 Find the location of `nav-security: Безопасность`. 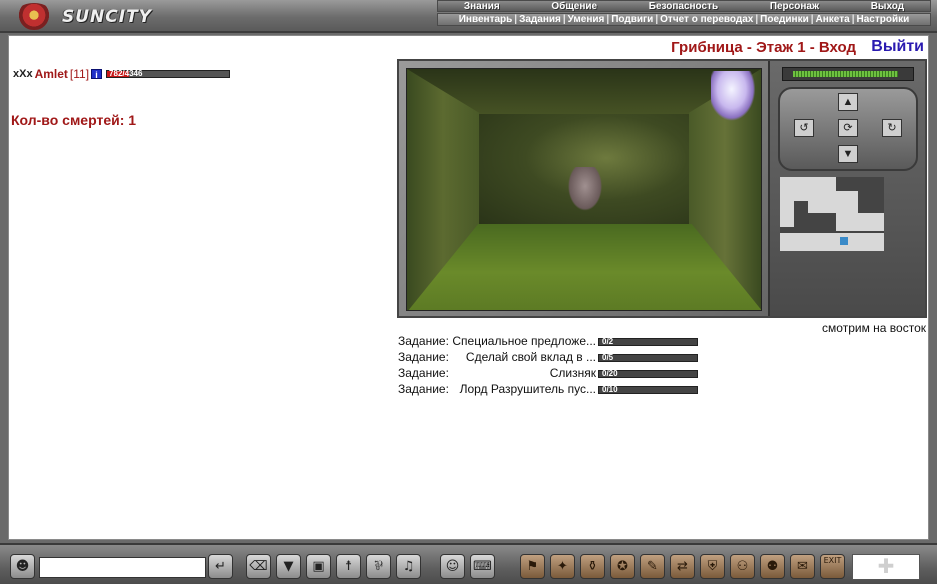

nav-security: Безопасность is located at coordinates (683, 6).